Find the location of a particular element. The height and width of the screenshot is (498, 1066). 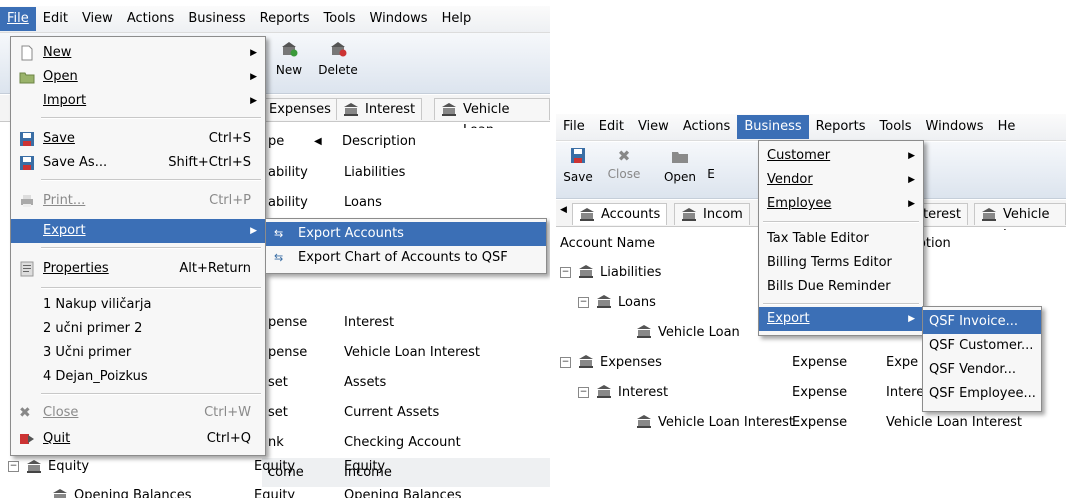

delete-button: Delete is located at coordinates (338, 59).